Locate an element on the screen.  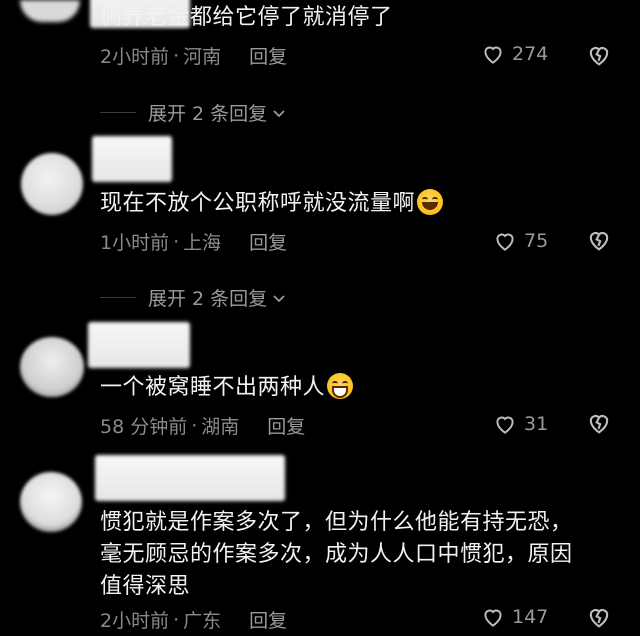
like-button: 147 is located at coordinates (514, 617).